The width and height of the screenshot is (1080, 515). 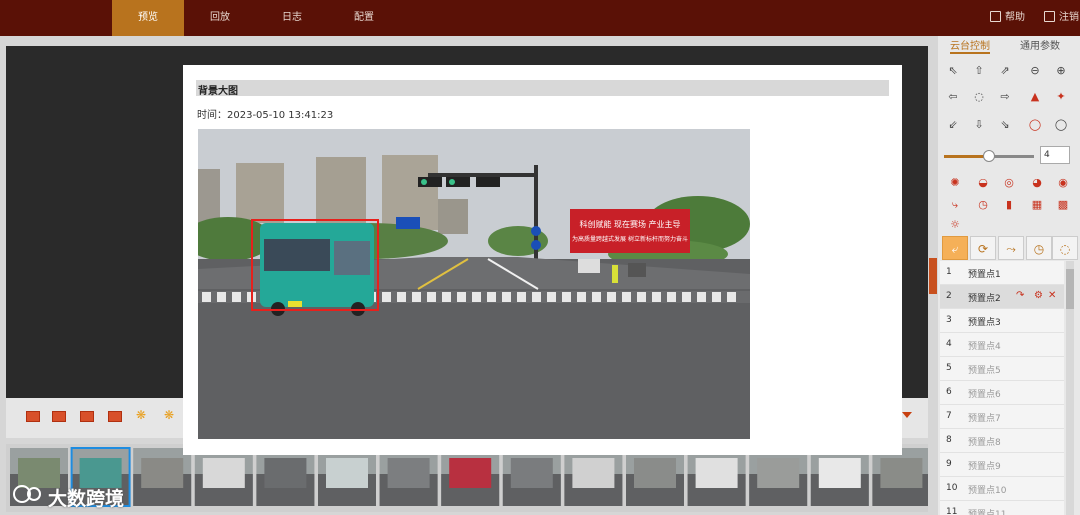 I want to click on preset-name: 预置点5, so click(x=984, y=371).